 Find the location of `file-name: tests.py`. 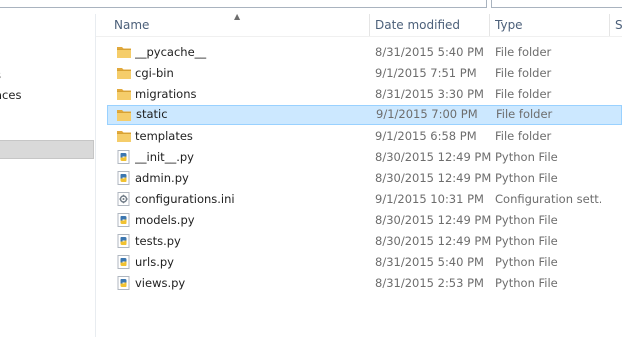

file-name: tests.py is located at coordinates (158, 241).